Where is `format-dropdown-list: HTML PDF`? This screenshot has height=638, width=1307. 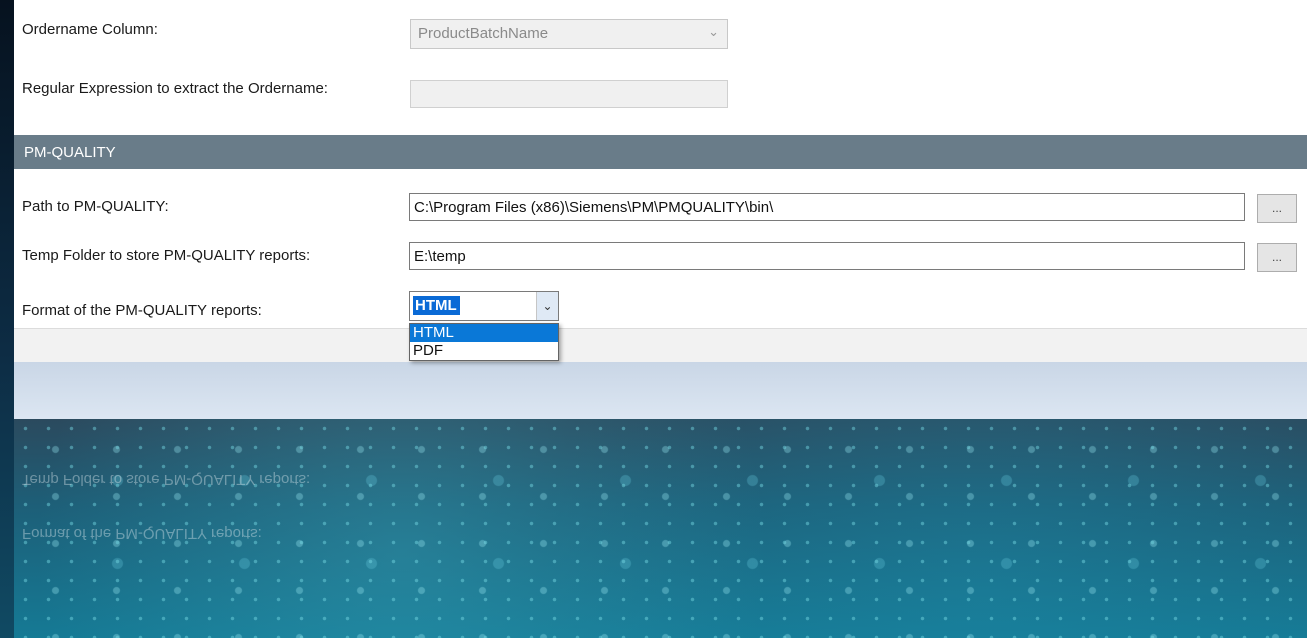 format-dropdown-list: HTML PDF is located at coordinates (484, 342).